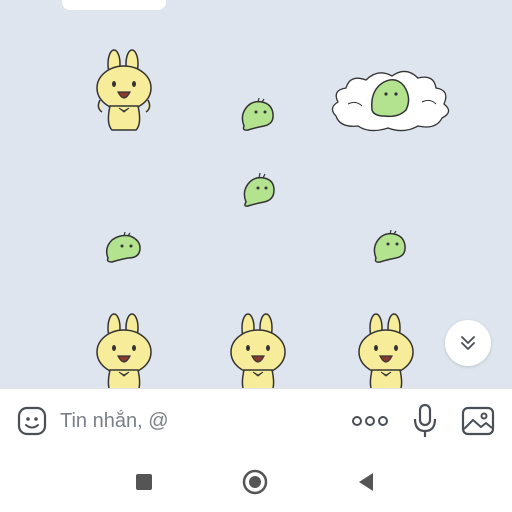 Image resolution: width=512 pixels, height=512 pixels. I want to click on system-navigation-bar, so click(256, 482).